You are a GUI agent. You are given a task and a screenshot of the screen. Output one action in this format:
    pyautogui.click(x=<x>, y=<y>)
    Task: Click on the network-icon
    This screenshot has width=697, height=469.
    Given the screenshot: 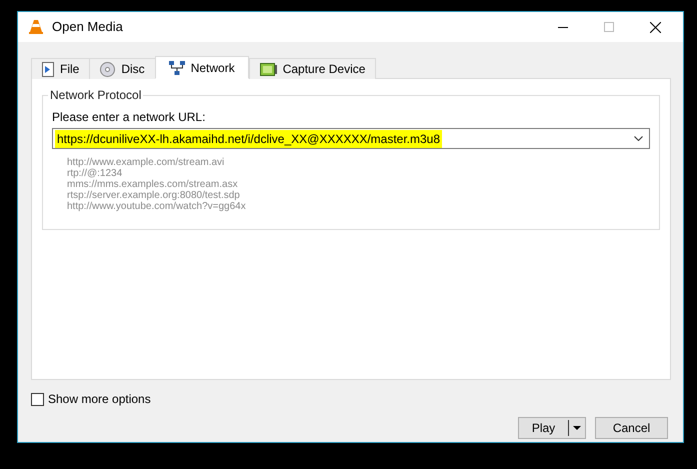 What is the action you would take?
    pyautogui.click(x=176, y=67)
    